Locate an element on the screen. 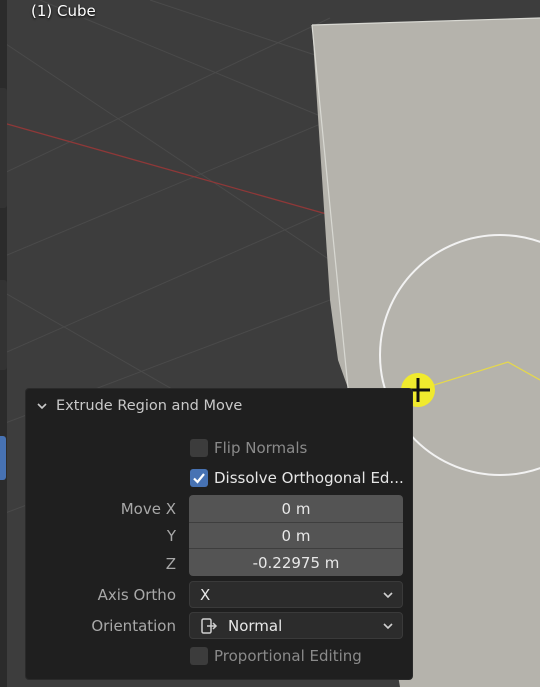 The image size is (540, 687). axis-ortho-value: X is located at coordinates (205, 594).